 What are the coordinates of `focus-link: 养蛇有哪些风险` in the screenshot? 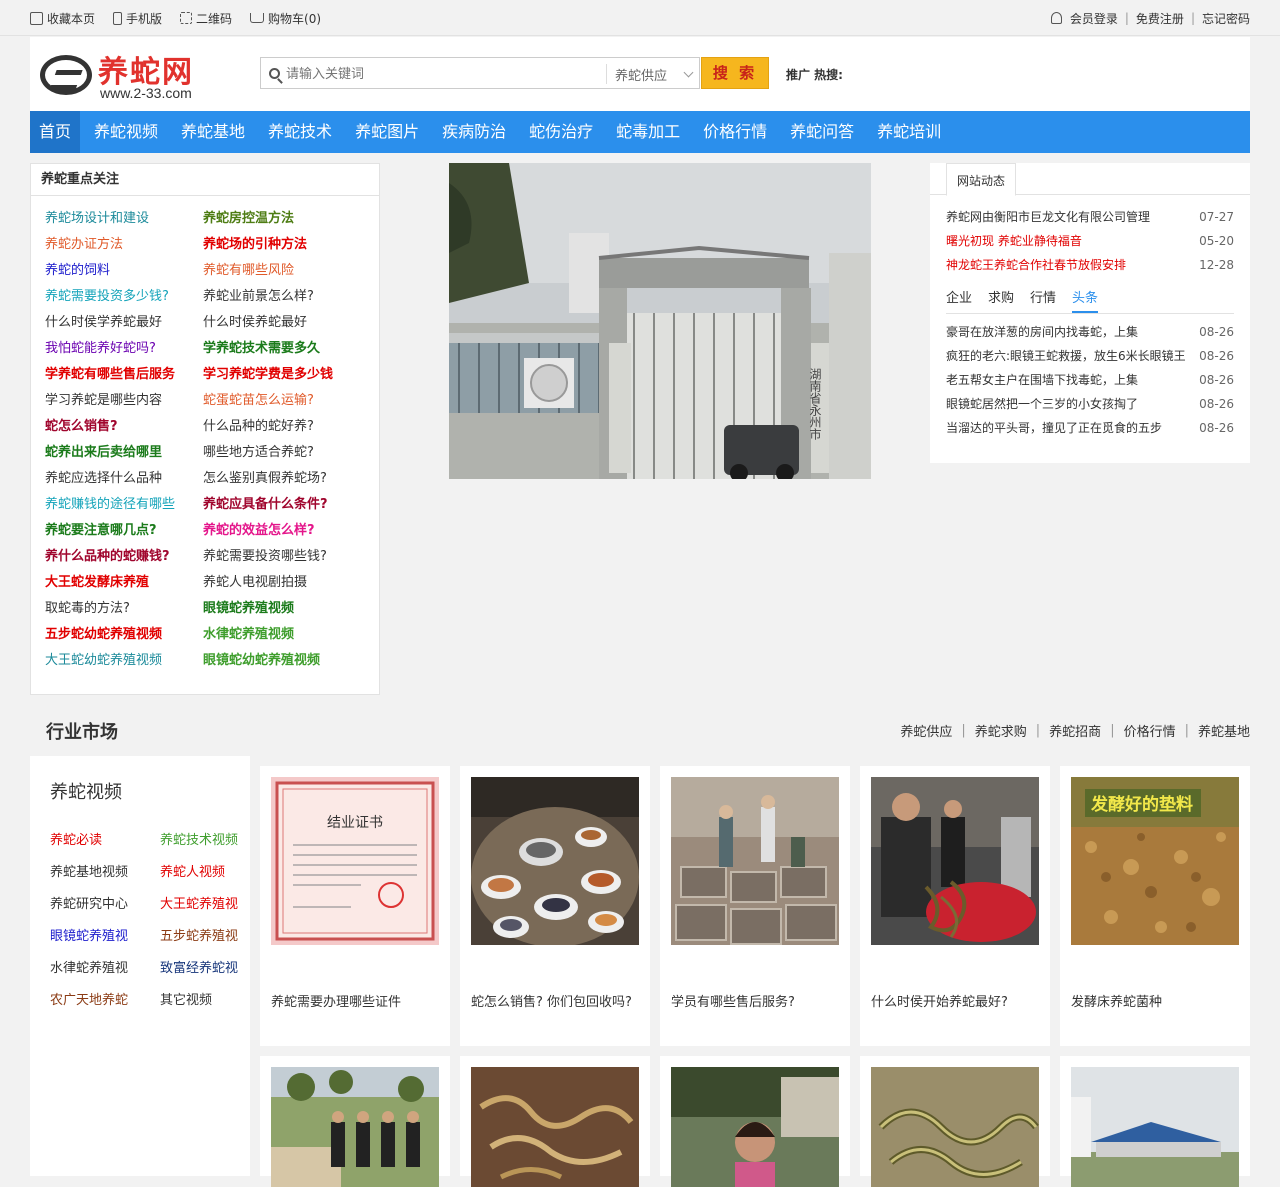 It's located at (282, 271).